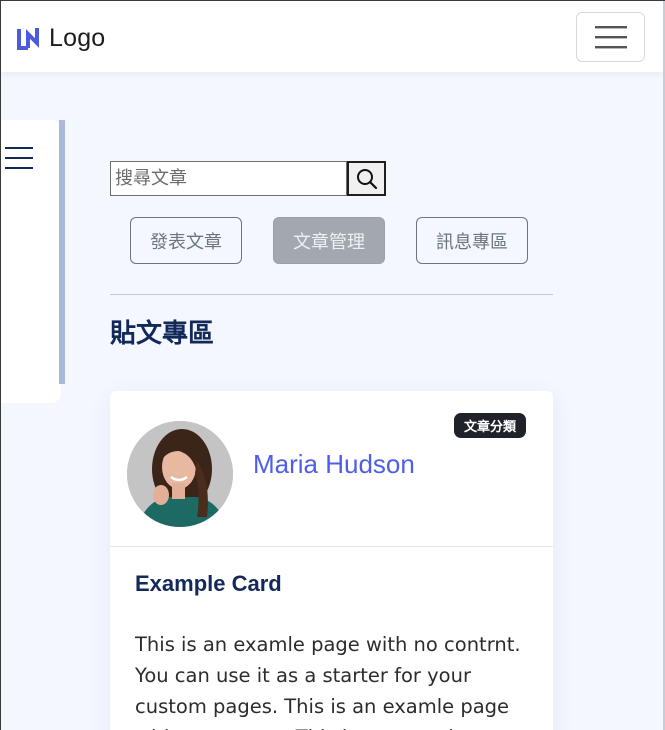 This screenshot has height=730, width=665. I want to click on navbar-toggle-button, so click(610, 37).